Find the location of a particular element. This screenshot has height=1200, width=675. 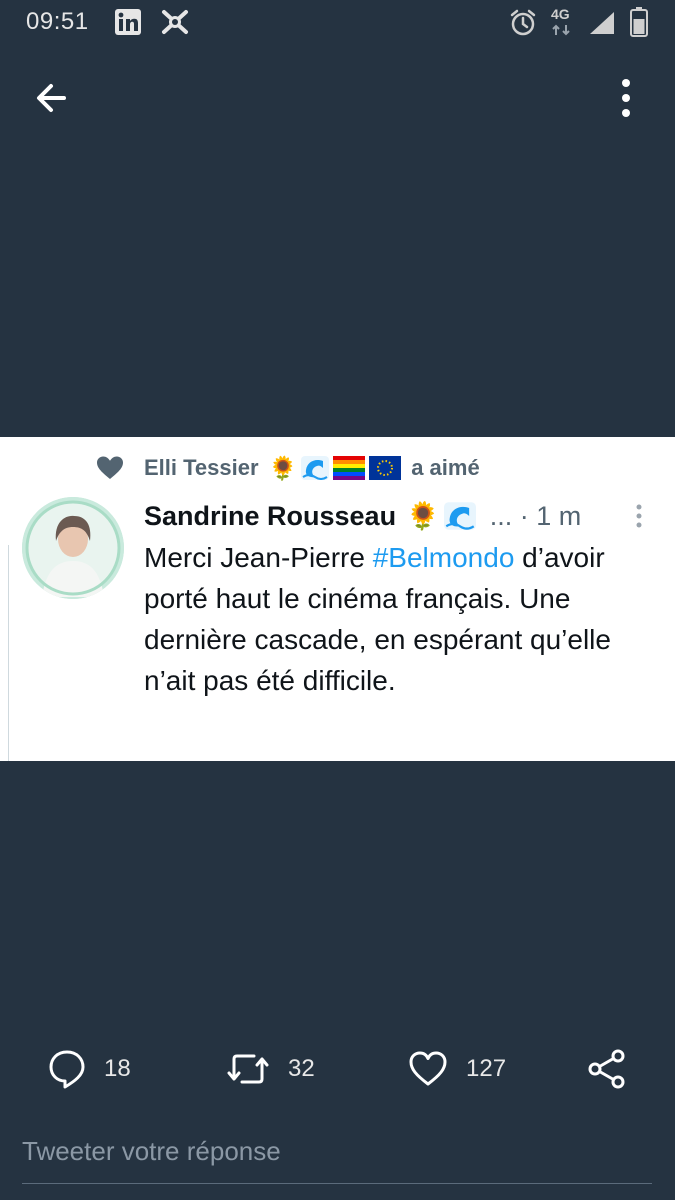

author-emojis: 🌻 is located at coordinates (443, 516).